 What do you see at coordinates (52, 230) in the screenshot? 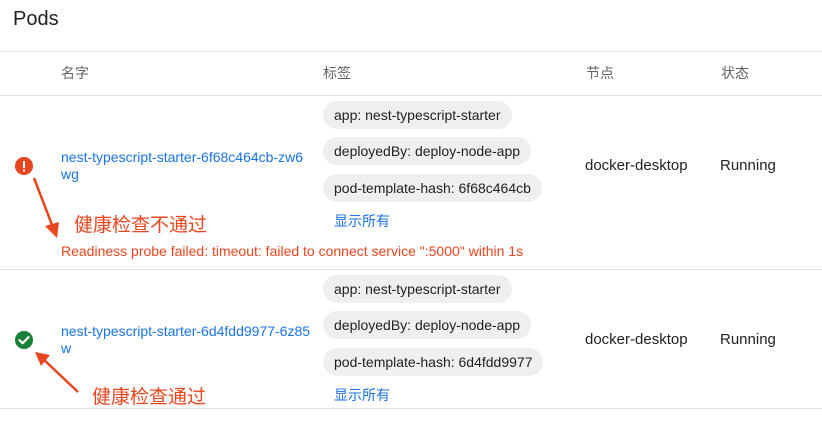
I see `arrow-head` at bounding box center [52, 230].